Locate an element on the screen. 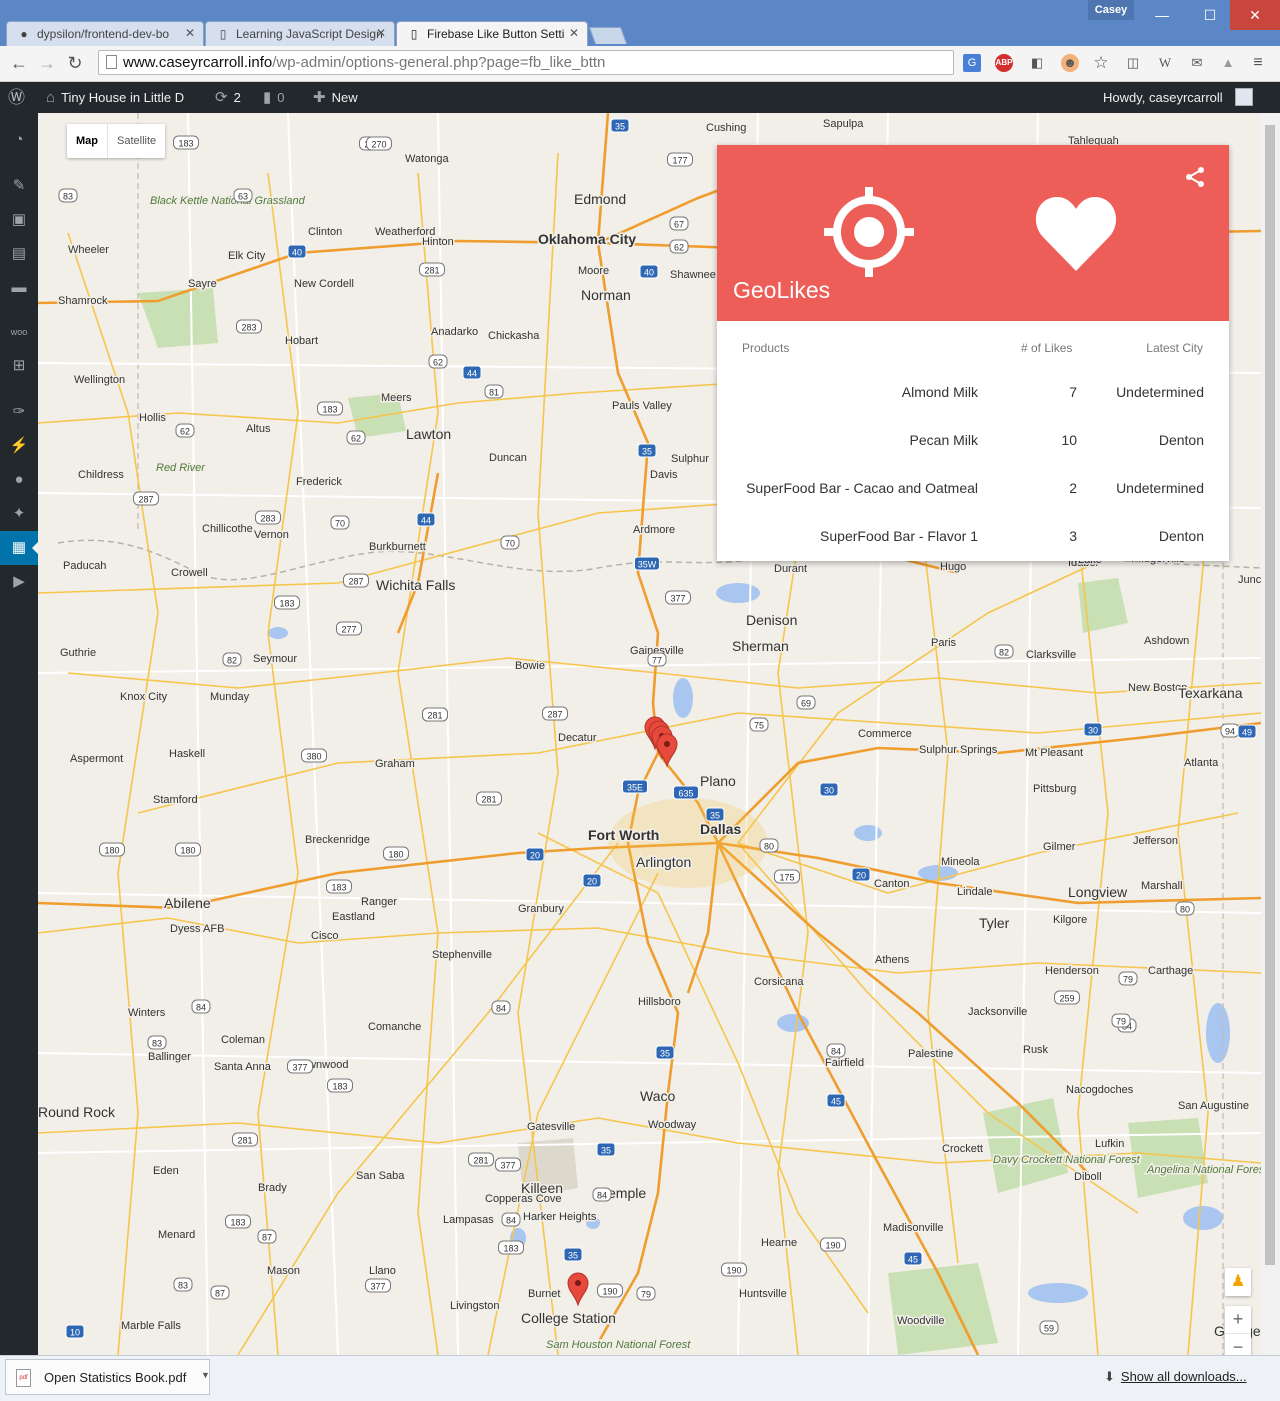 This screenshot has height=1401, width=1280. comments-link: ▮ 0 is located at coordinates (274, 97).